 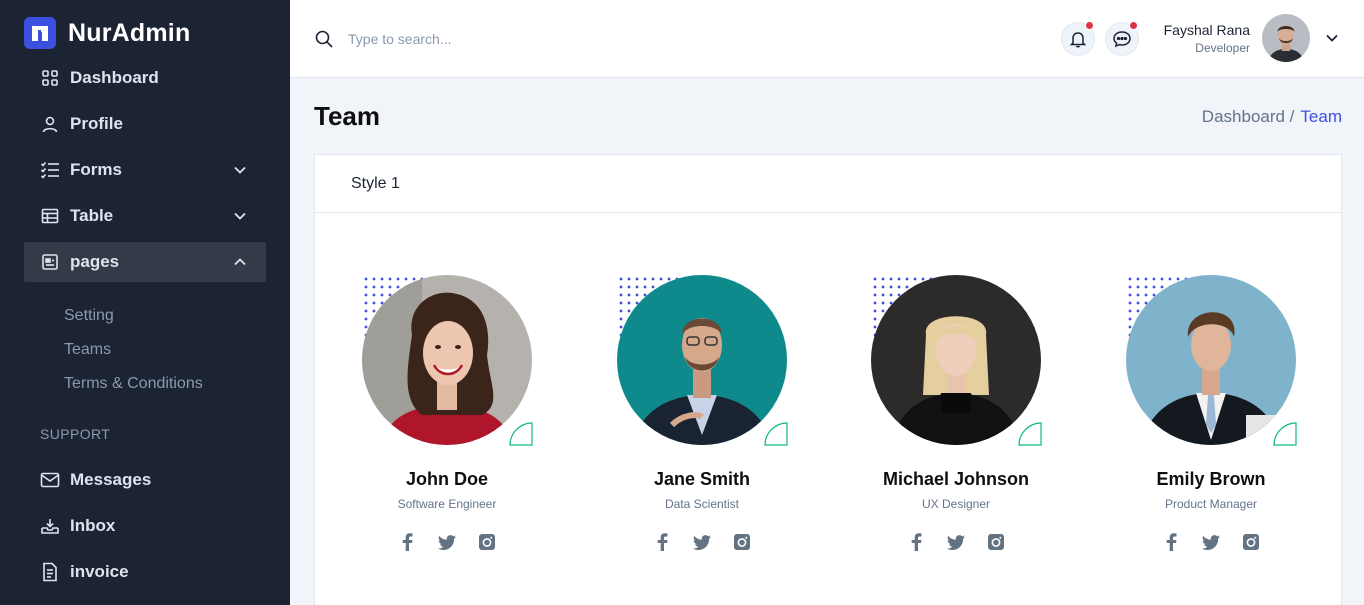 What do you see at coordinates (1133, 25) in the screenshot?
I see `message-dot` at bounding box center [1133, 25].